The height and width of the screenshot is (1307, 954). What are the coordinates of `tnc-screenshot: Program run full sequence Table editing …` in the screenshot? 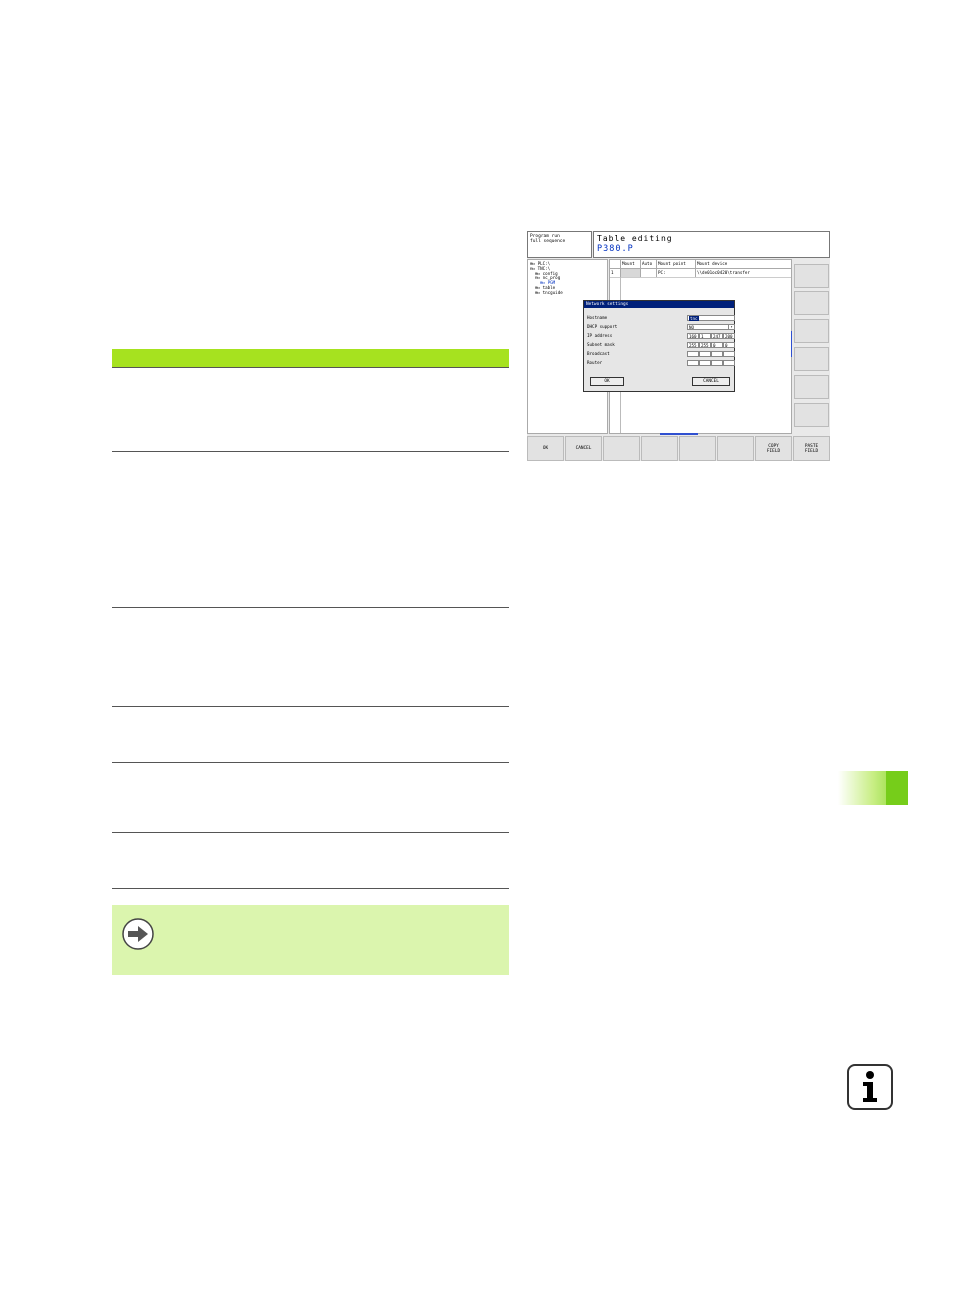 It's located at (678, 346).